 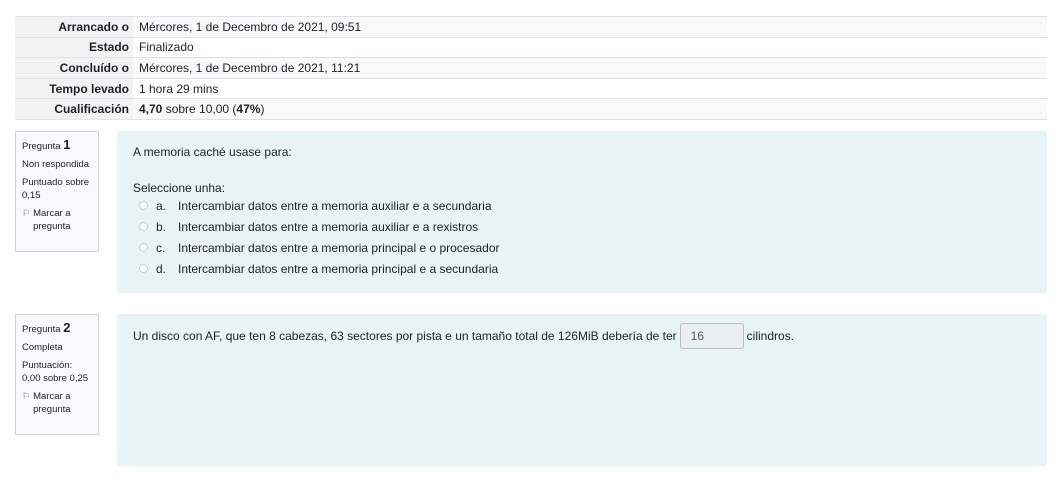 What do you see at coordinates (590, 27) in the screenshot?
I see `summary-value: Mércores, 1 de Decembro de 2021, 09:51` at bounding box center [590, 27].